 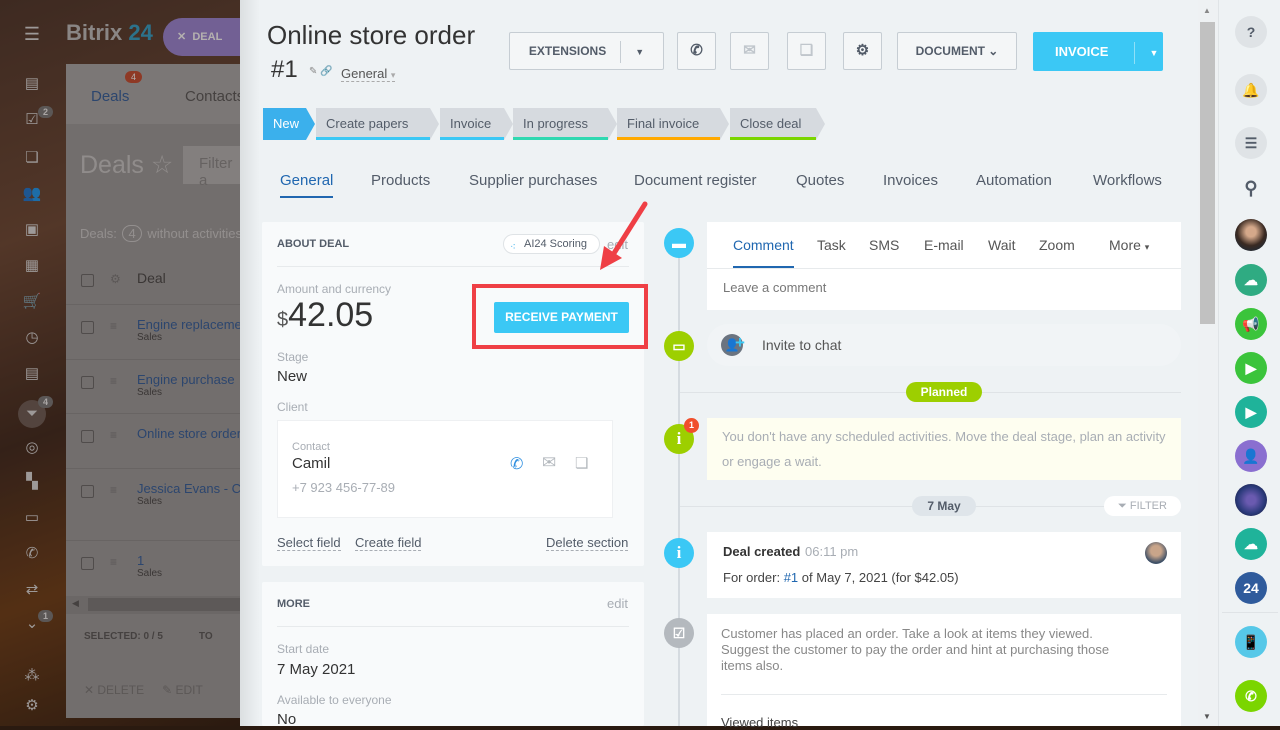 What do you see at coordinates (1125, 245) in the screenshot?
I see `more-label: More` at bounding box center [1125, 245].